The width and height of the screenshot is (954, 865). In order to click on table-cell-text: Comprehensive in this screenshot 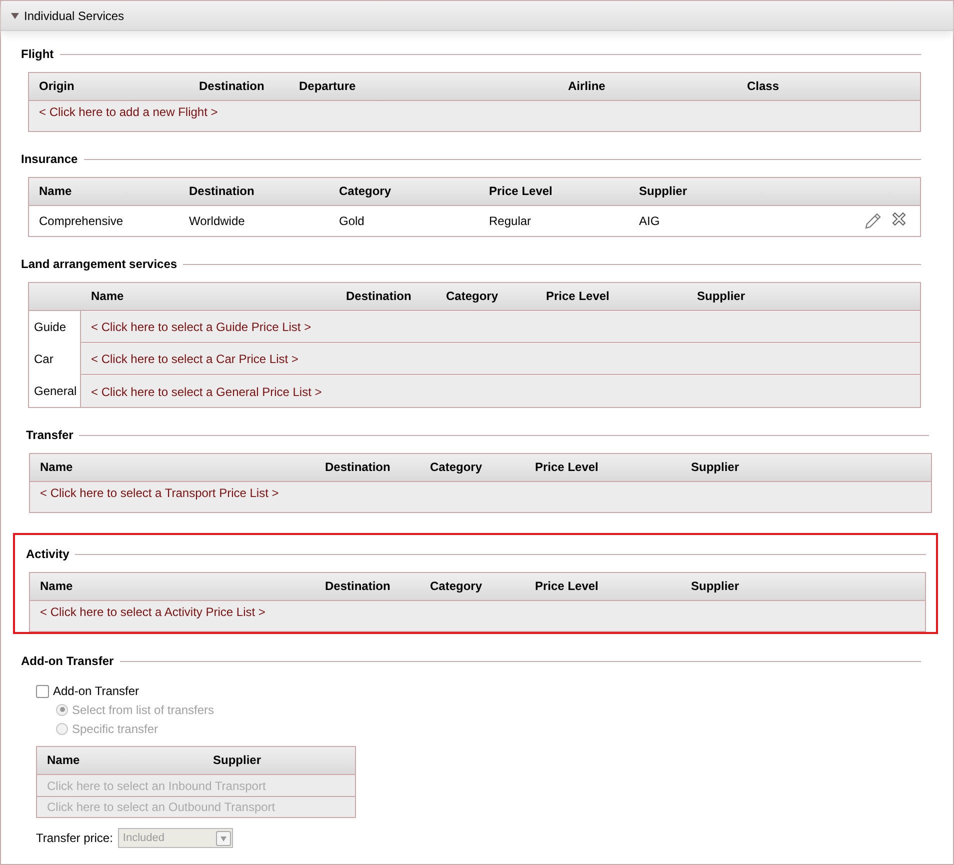, I will do `click(81, 221)`.